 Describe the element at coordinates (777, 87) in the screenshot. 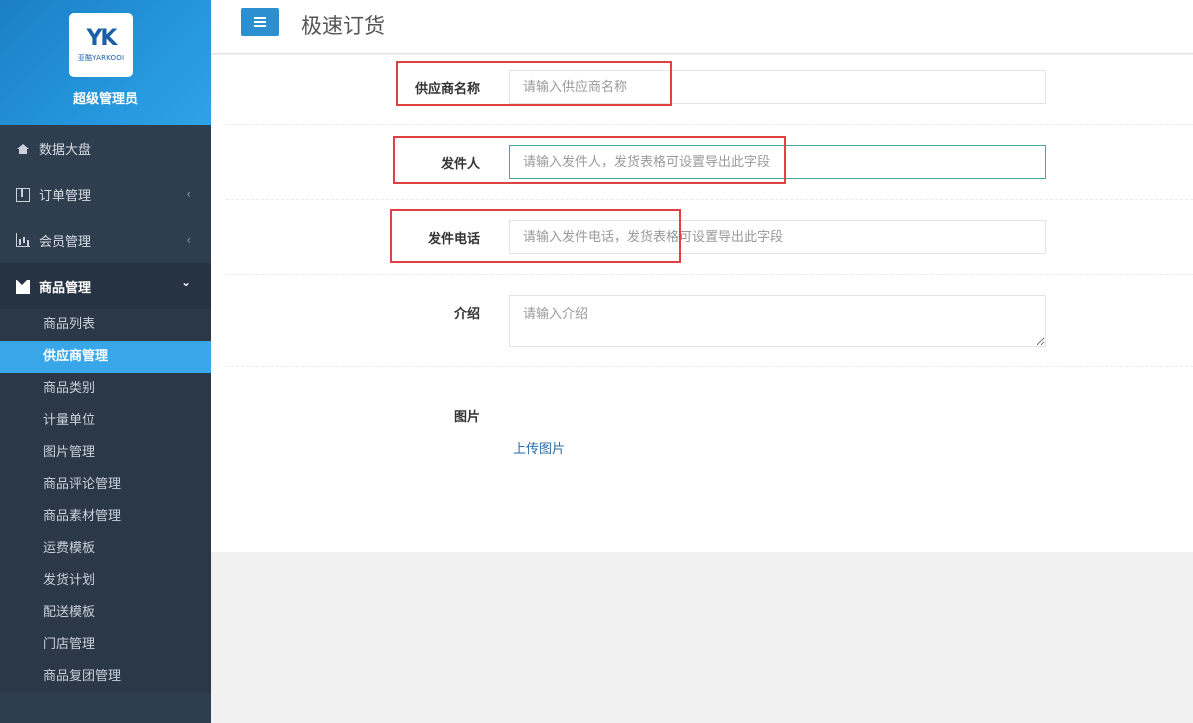

I see `supplier-name-input` at that location.